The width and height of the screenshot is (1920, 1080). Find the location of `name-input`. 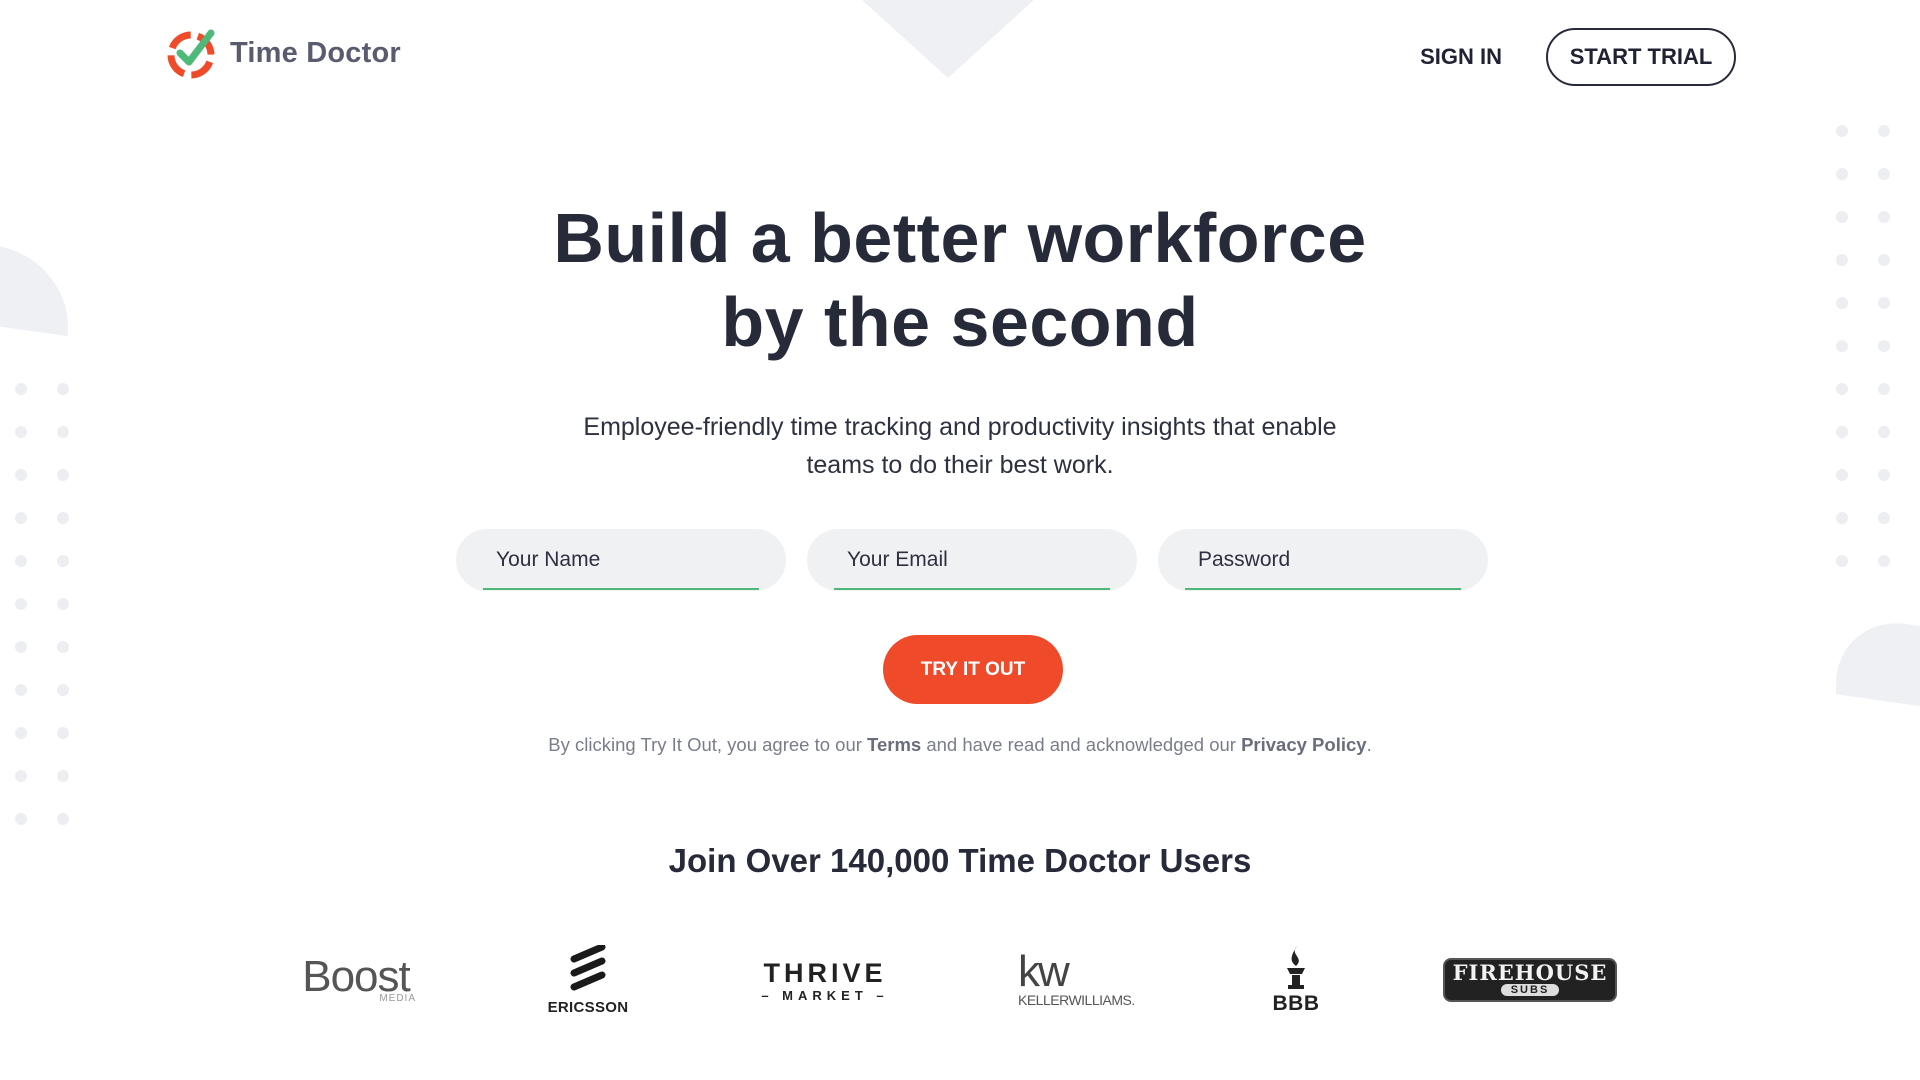

name-input is located at coordinates (621, 560).